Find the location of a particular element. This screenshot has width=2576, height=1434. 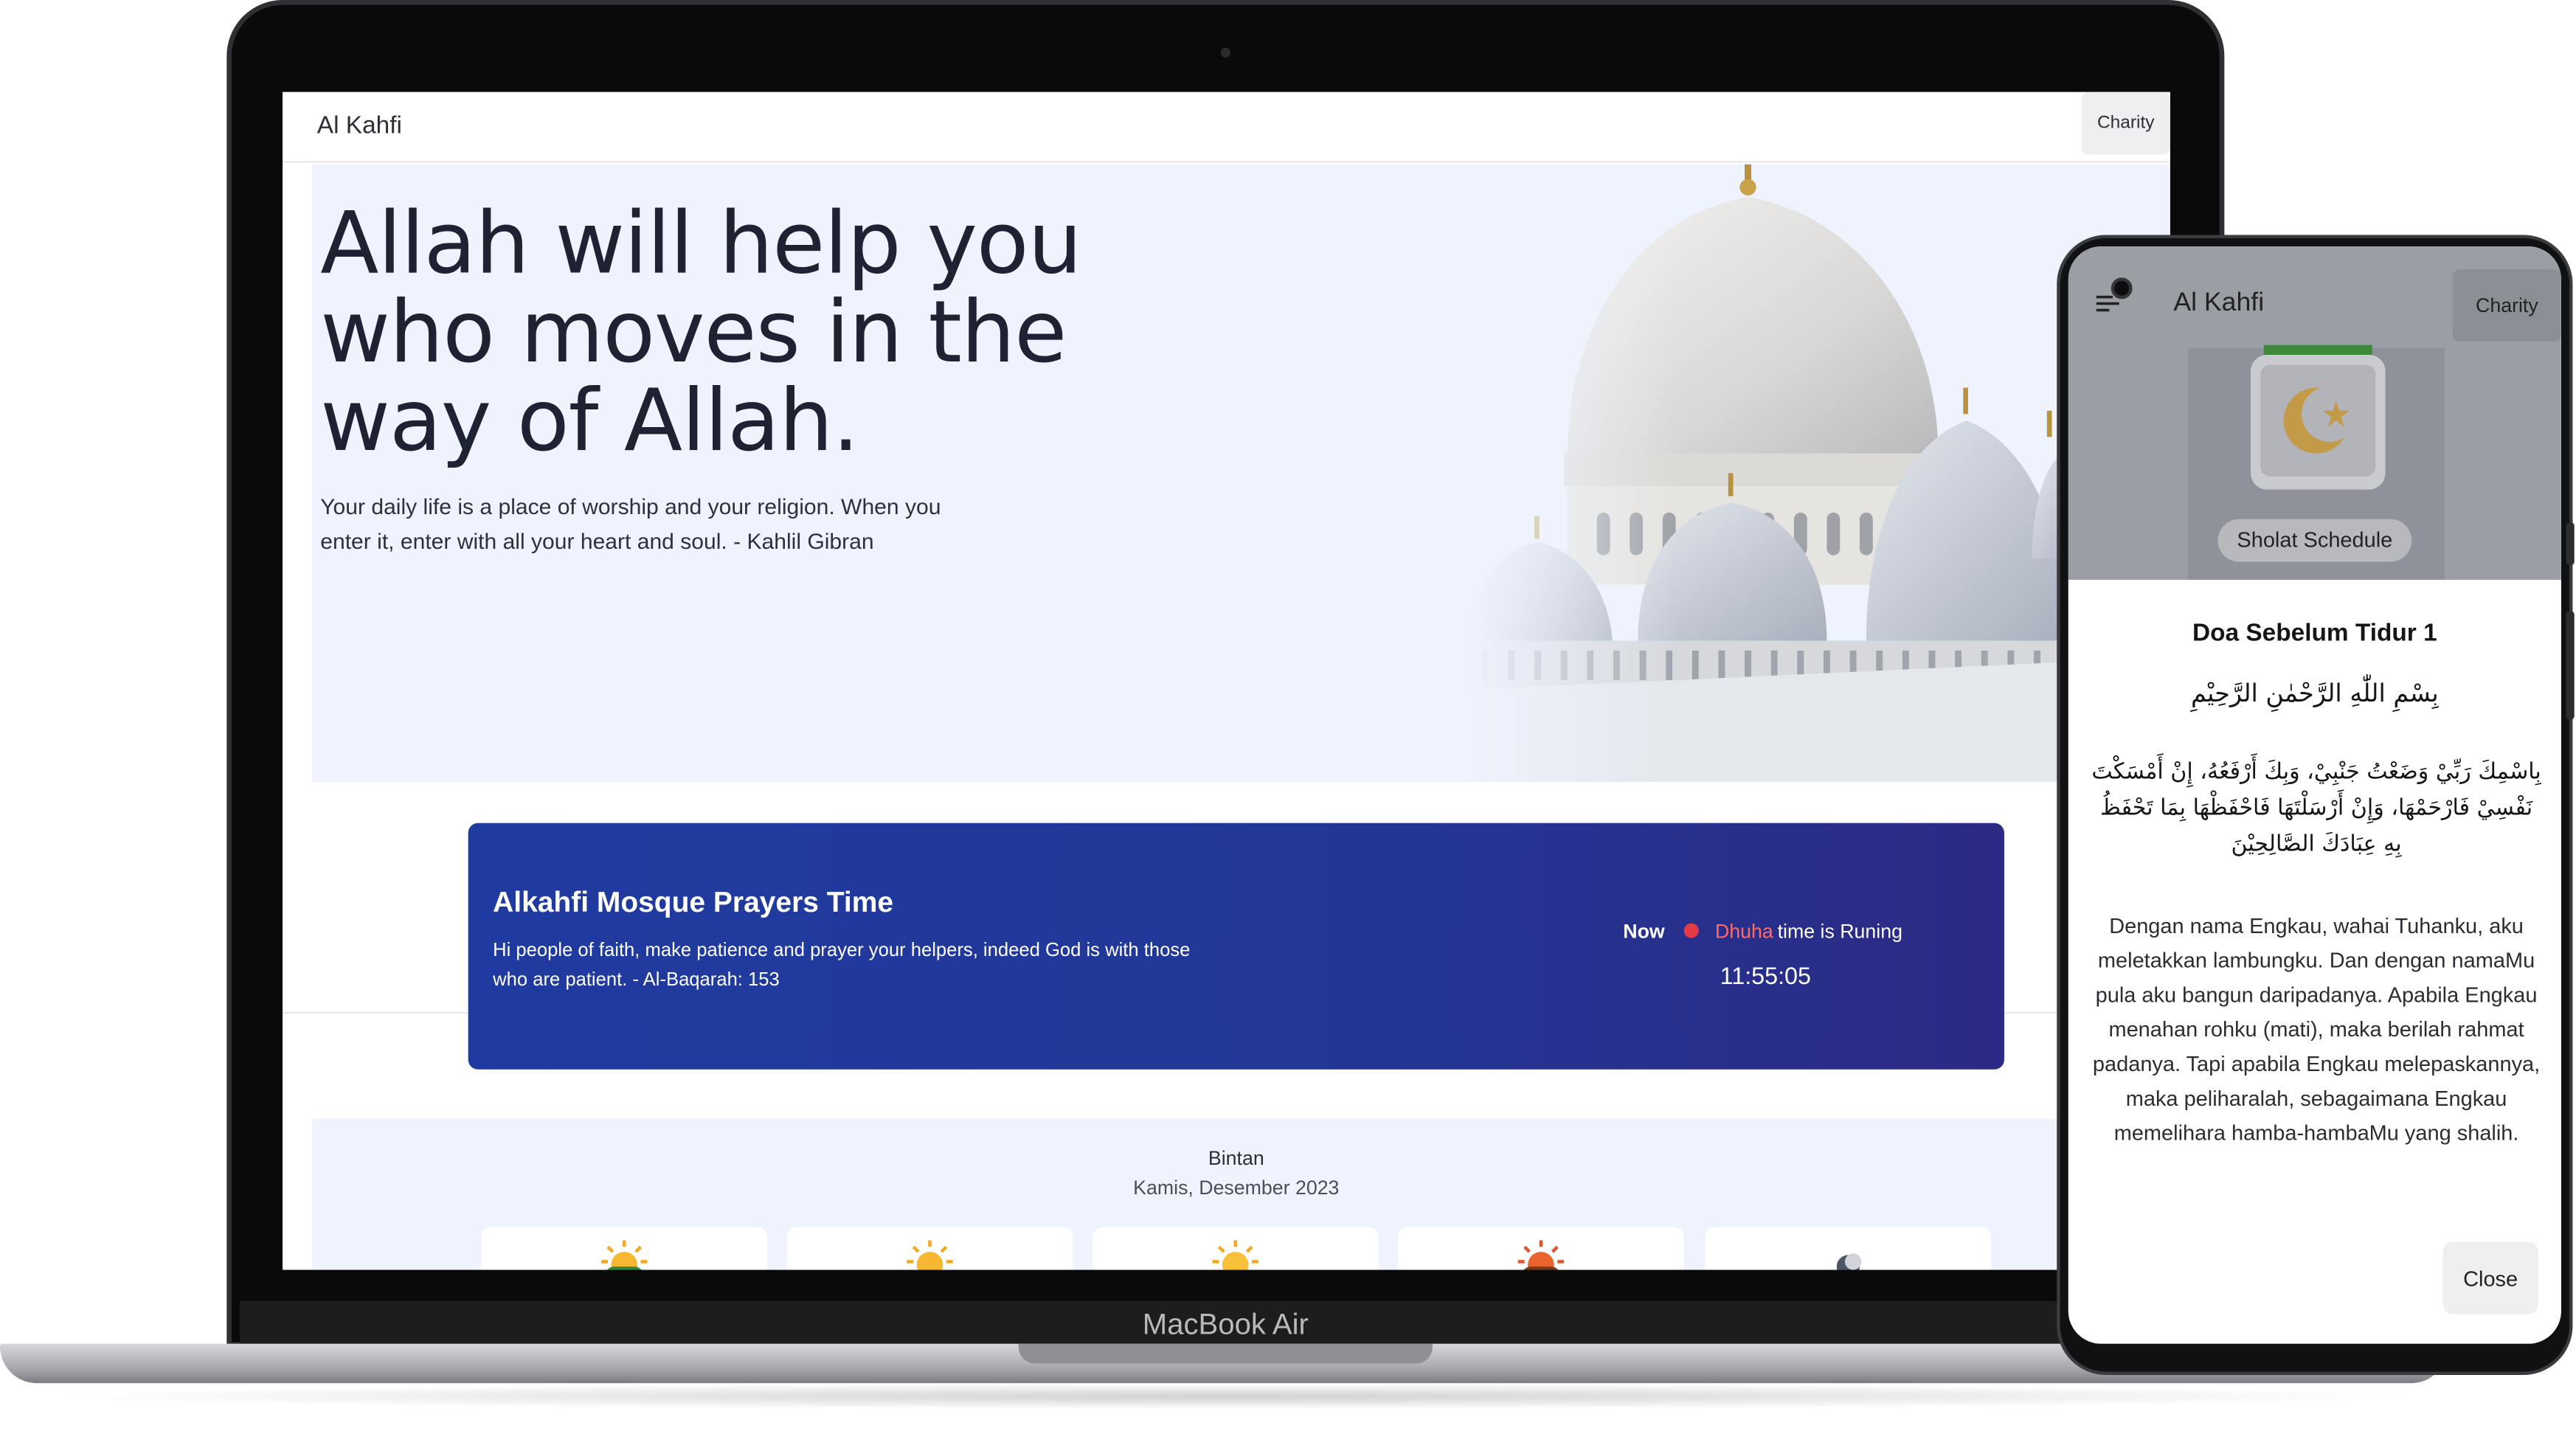

phone-charity-button: Charity is located at coordinates (2507, 305).